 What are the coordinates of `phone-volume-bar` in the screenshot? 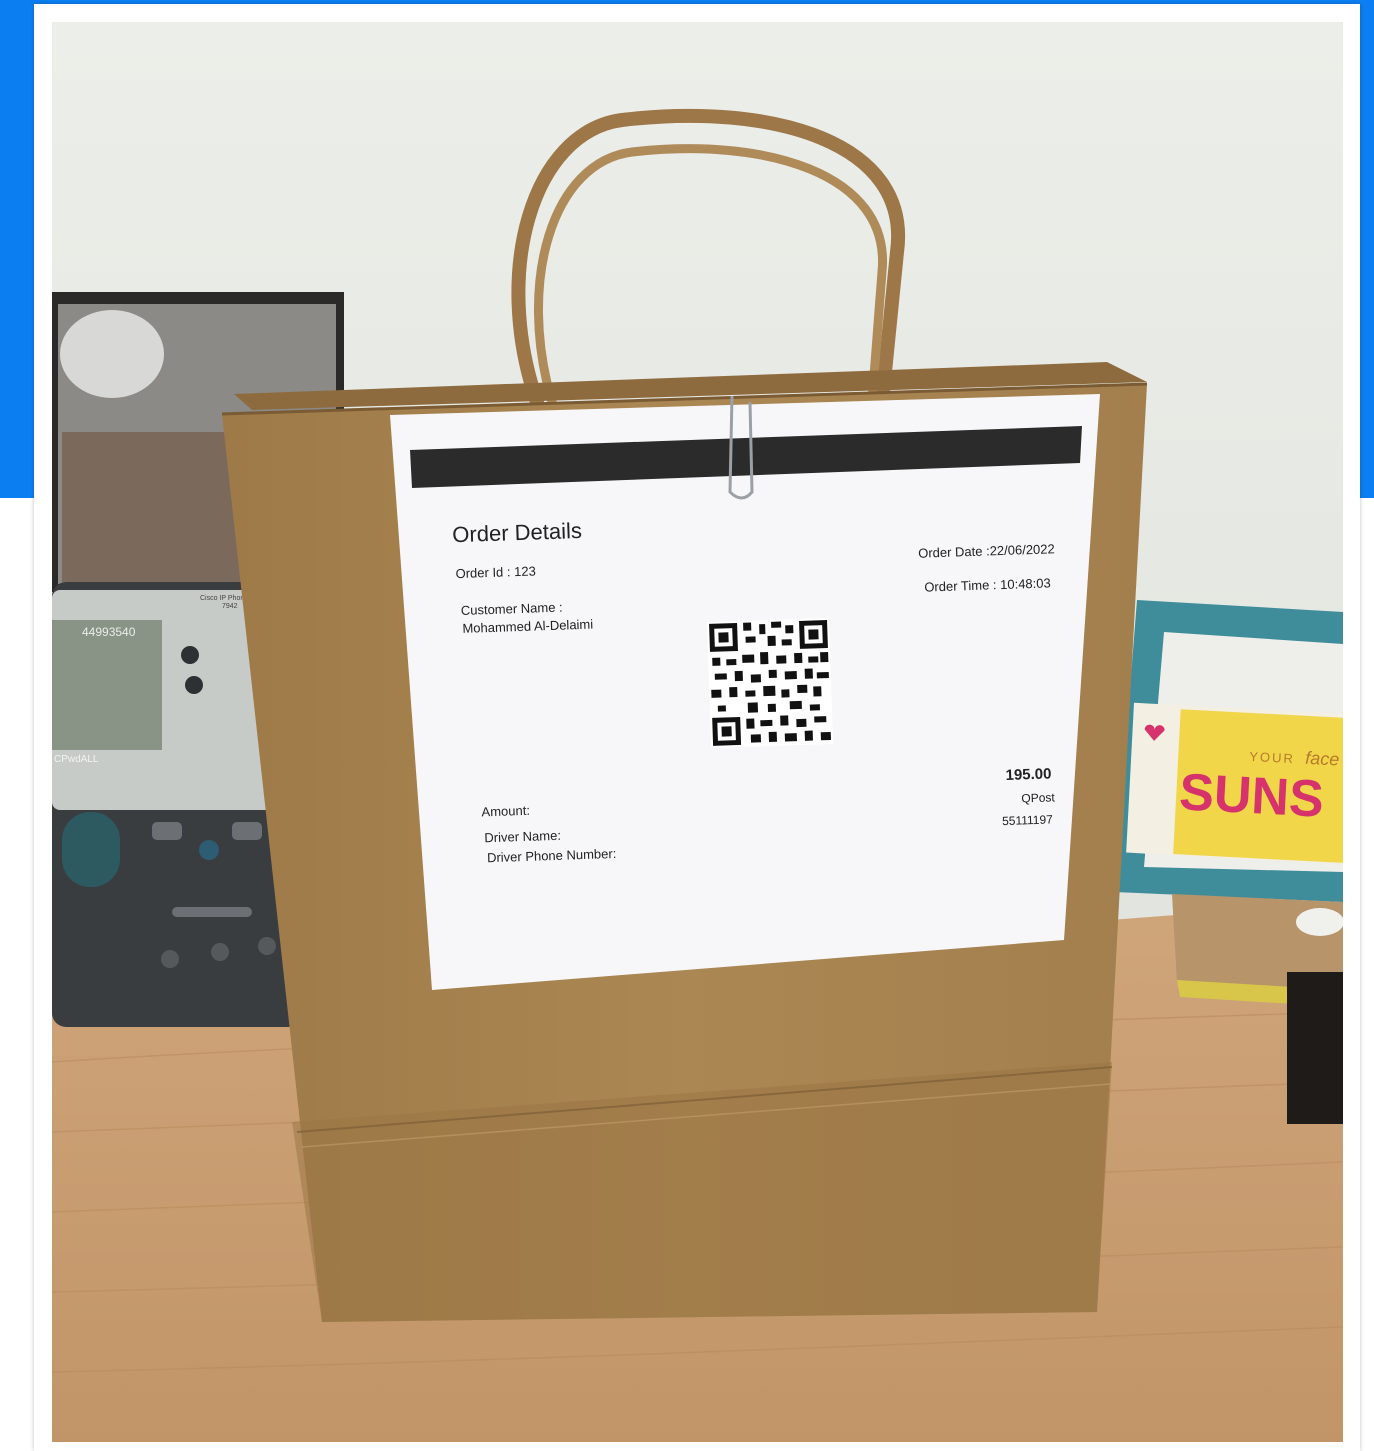 It's located at (212, 912).